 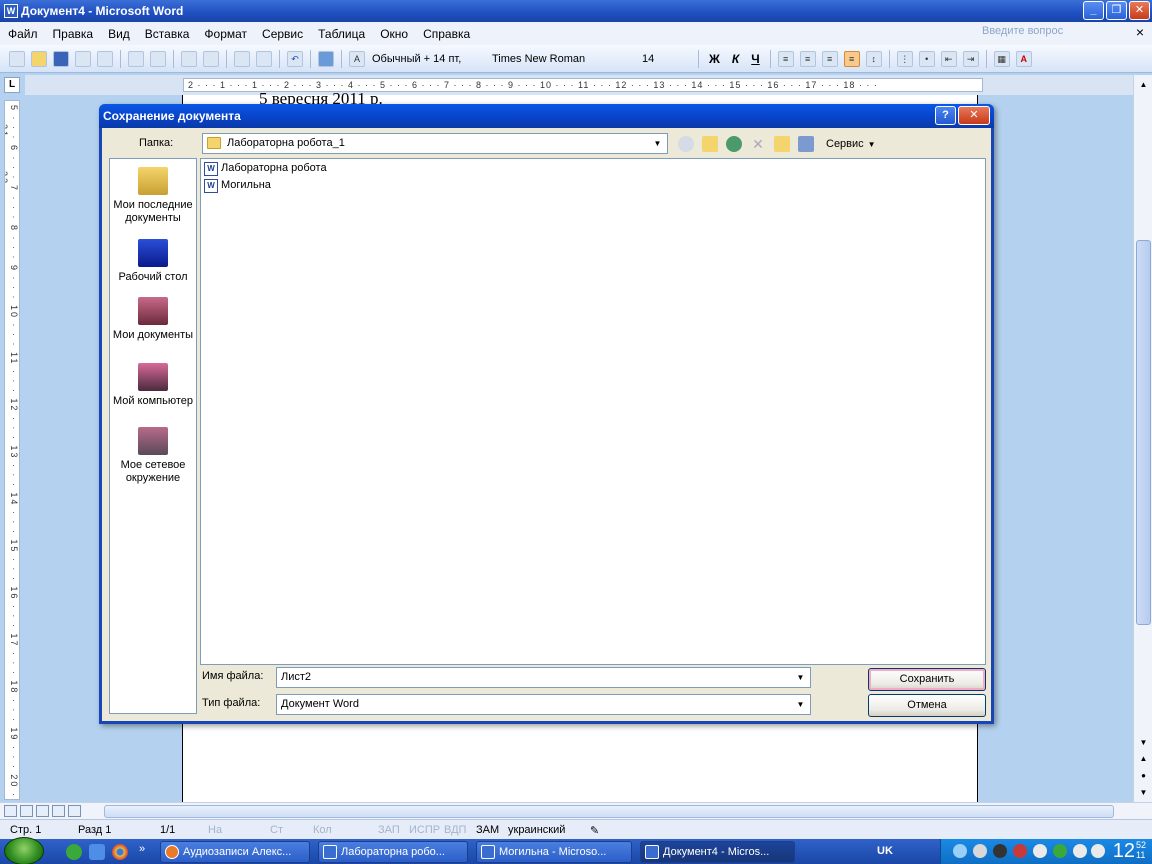 I want to click on cancel-button: Отмена, so click(x=927, y=705).